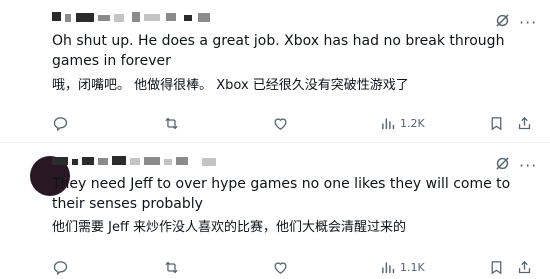 This screenshot has width=550, height=279. What do you see at coordinates (412, 123) in the screenshot?
I see `views-count: 1.2K` at bounding box center [412, 123].